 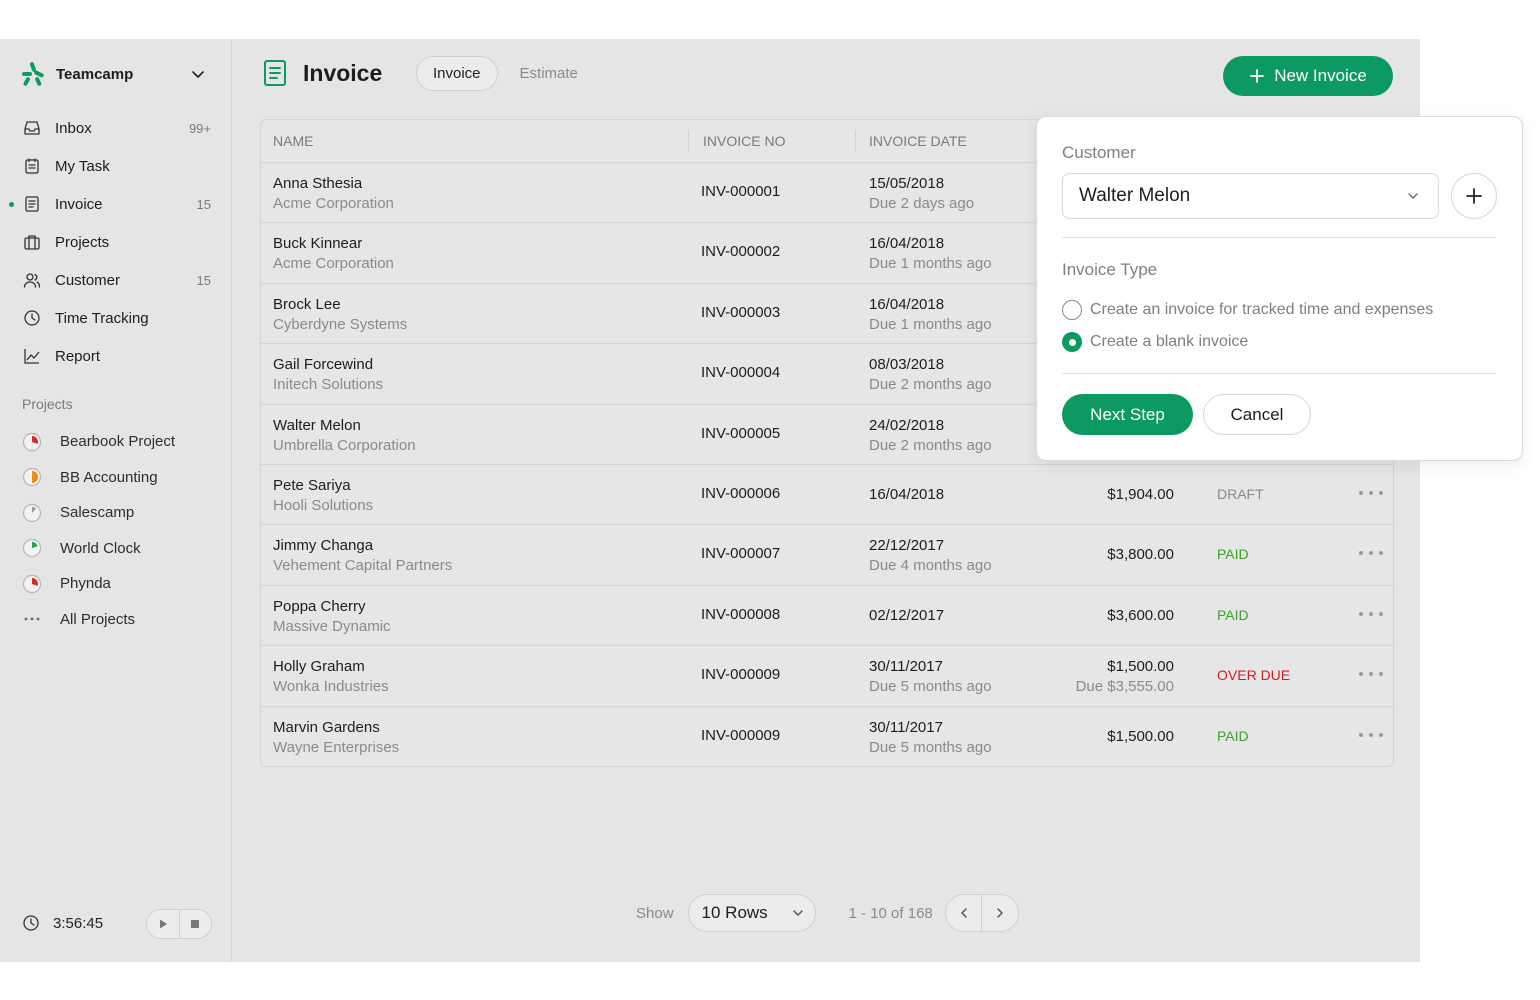 What do you see at coordinates (1140, 495) in the screenshot?
I see `amount-cell: $1,904.00` at bounding box center [1140, 495].